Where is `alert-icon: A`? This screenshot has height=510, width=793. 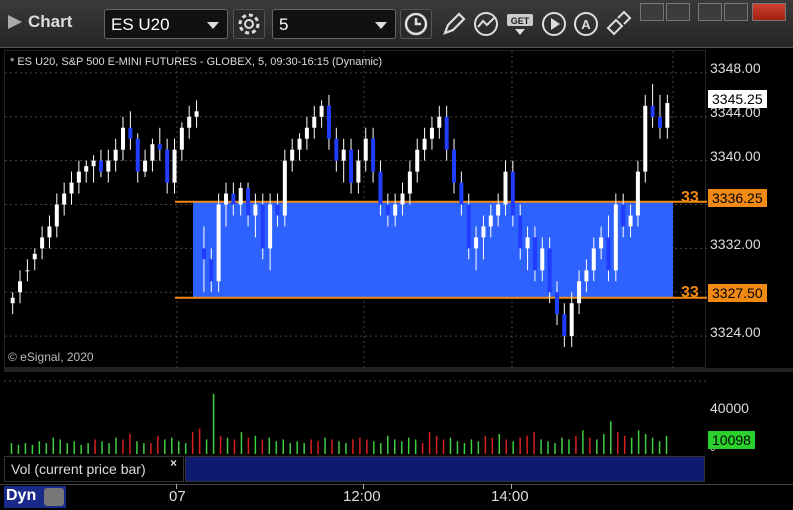
alert-icon: A is located at coordinates (586, 24).